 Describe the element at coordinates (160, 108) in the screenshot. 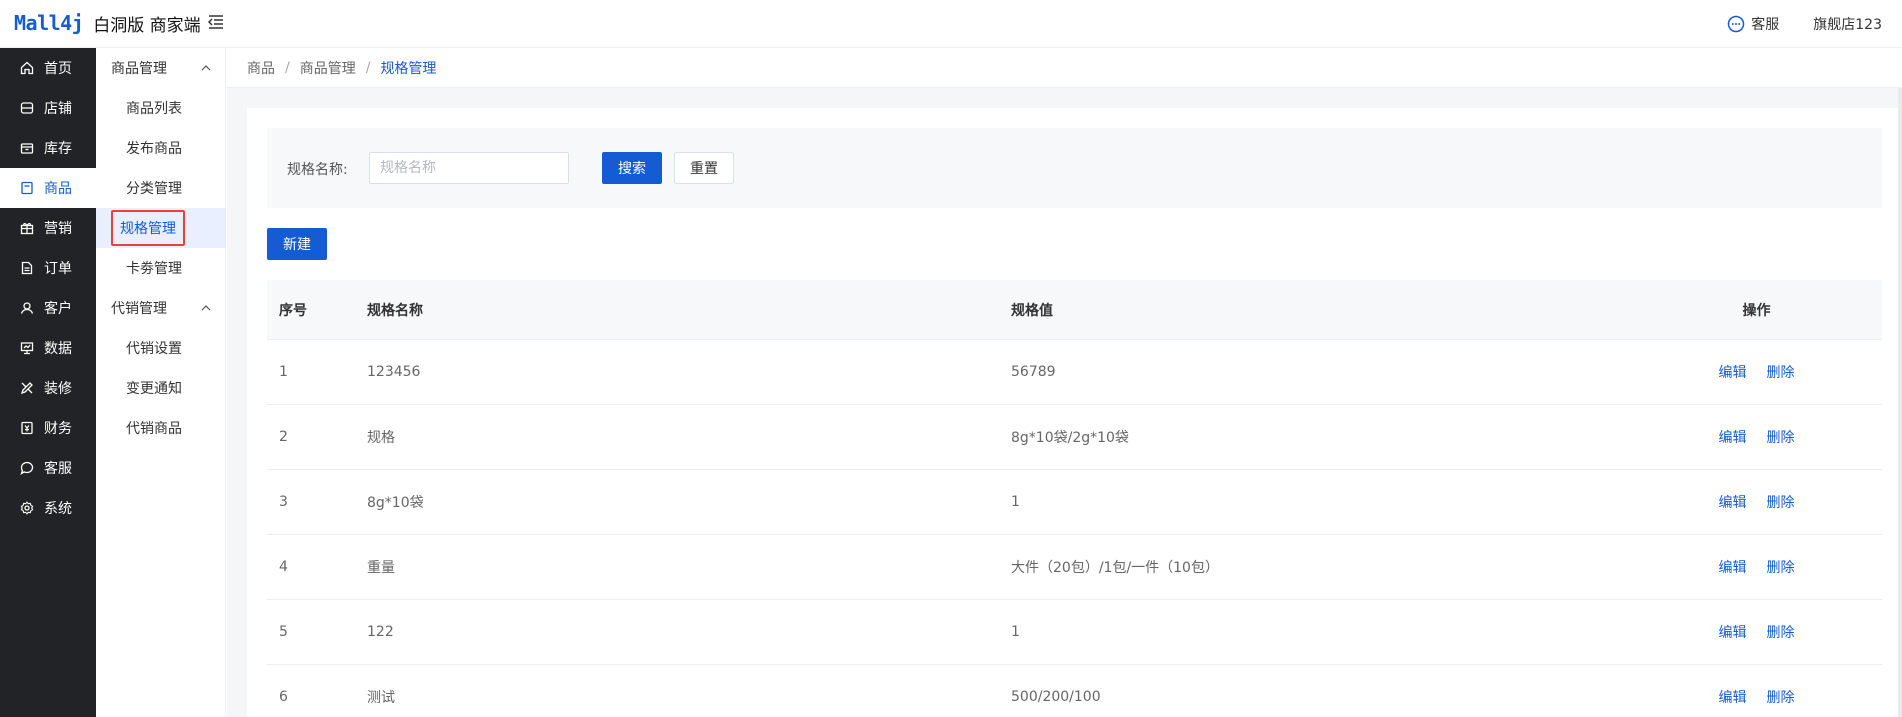

I see `sub-item-goods-list: 商品列表` at that location.